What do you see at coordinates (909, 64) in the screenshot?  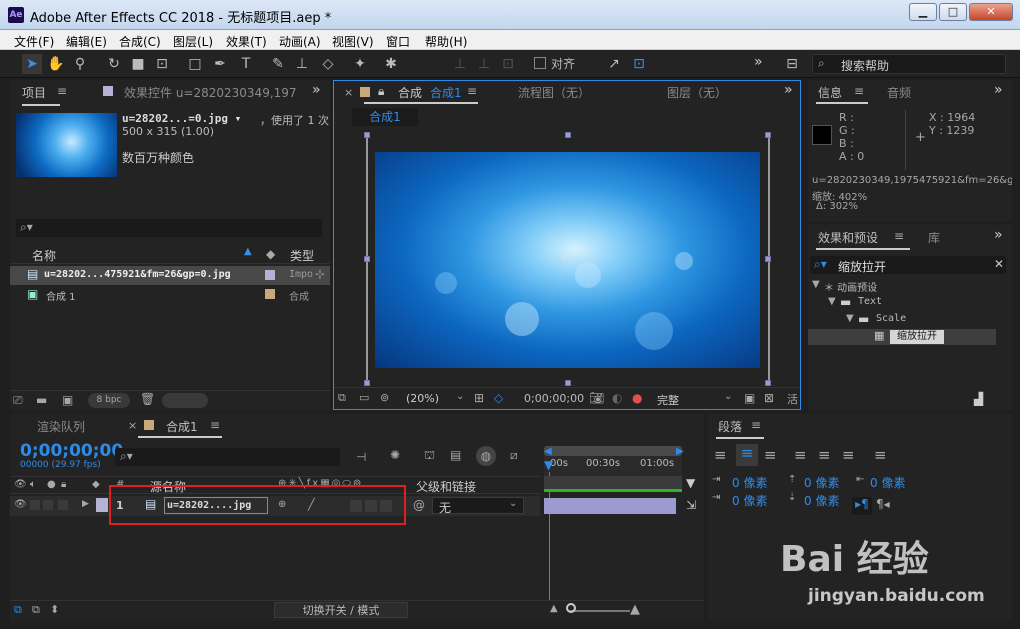 I see `help-search-box: ⌕ 搜索帮助` at bounding box center [909, 64].